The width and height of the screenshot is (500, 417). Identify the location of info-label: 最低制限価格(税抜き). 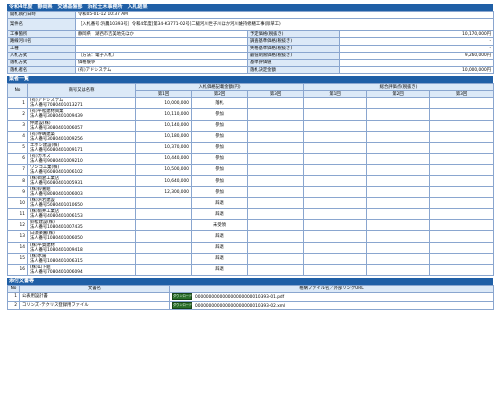
(293, 55).